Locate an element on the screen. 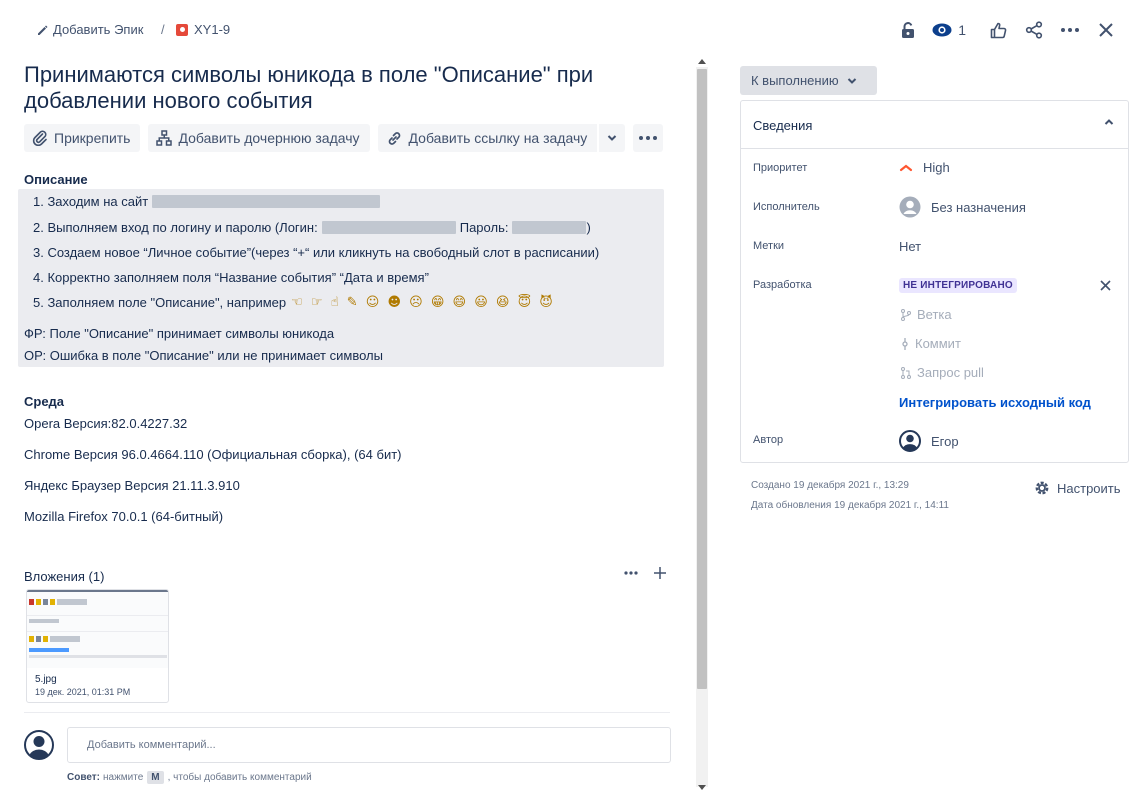  branch-icon is located at coordinates (906, 314).